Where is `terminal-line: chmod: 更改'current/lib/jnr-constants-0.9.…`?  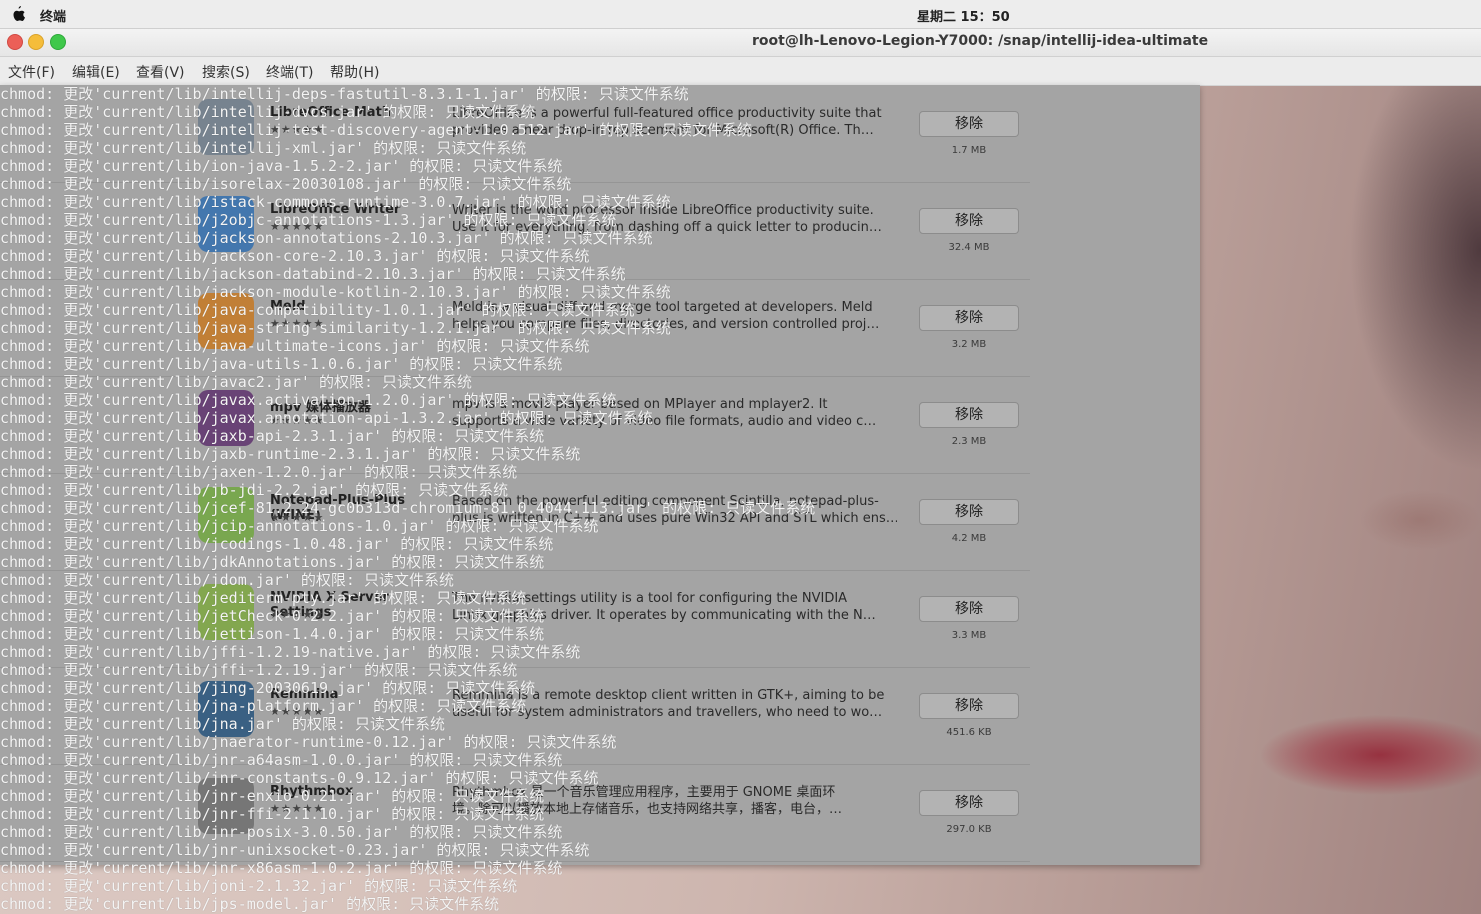 terminal-line: chmod: 更改'current/lib/jnr-constants-0.9.… is located at coordinates (299, 778).